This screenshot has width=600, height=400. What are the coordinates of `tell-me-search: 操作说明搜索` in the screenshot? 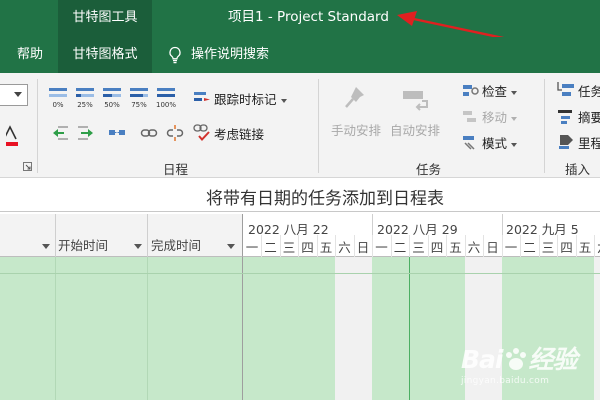 It's located at (218, 55).